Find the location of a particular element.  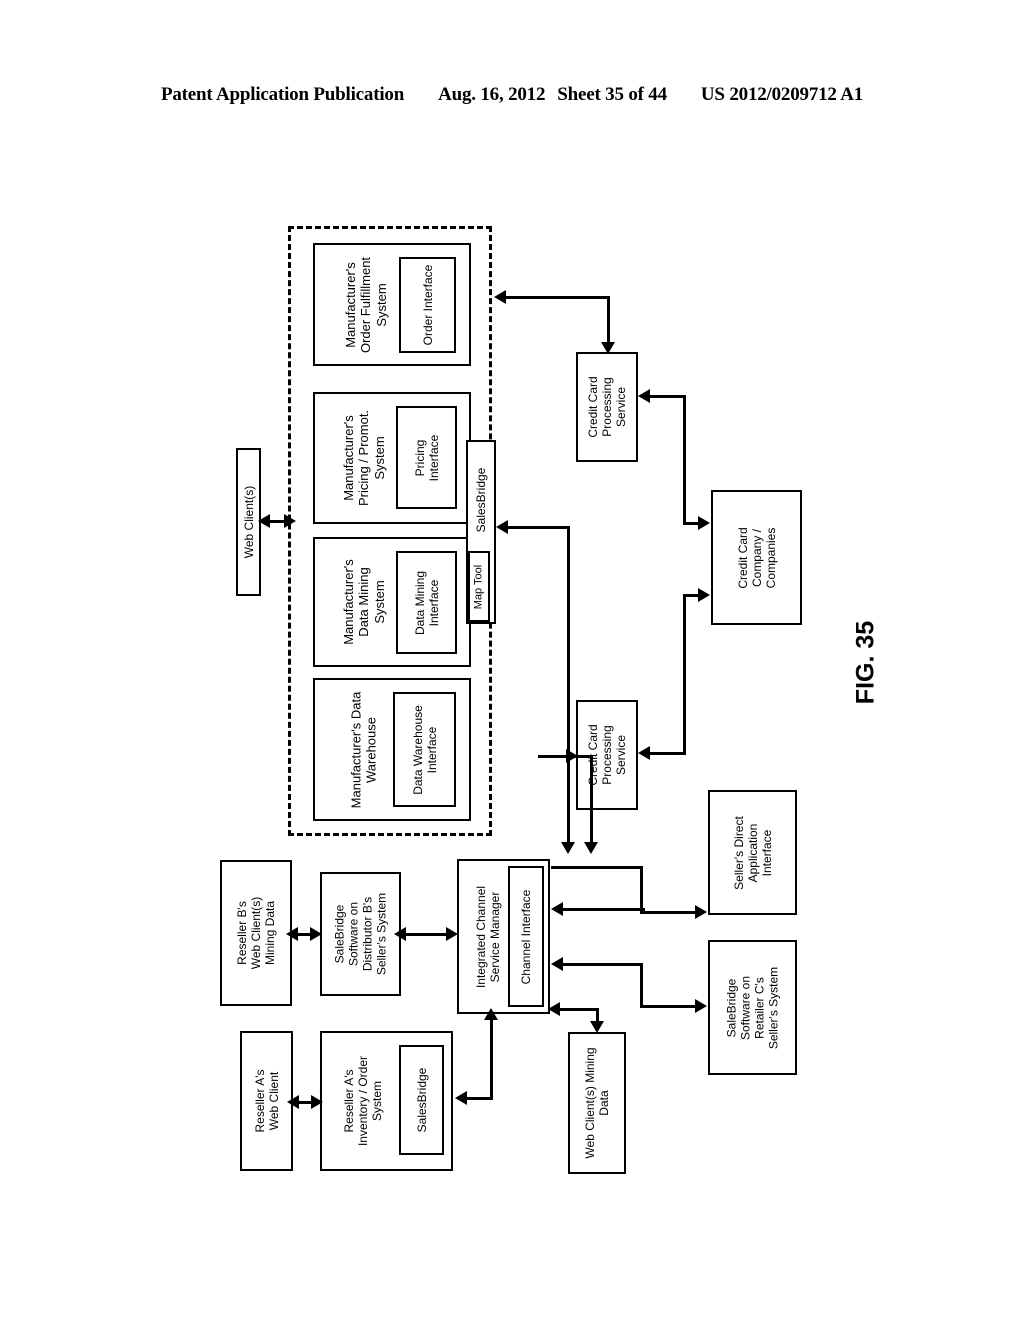

reseller-b-label: Reseller B's Web Client(s) Mining Data is located at coordinates (256, 933).